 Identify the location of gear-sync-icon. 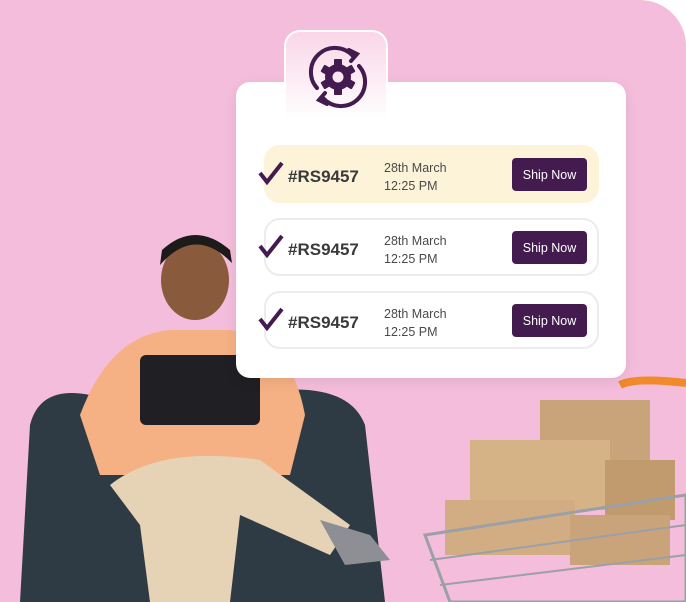
(338, 77).